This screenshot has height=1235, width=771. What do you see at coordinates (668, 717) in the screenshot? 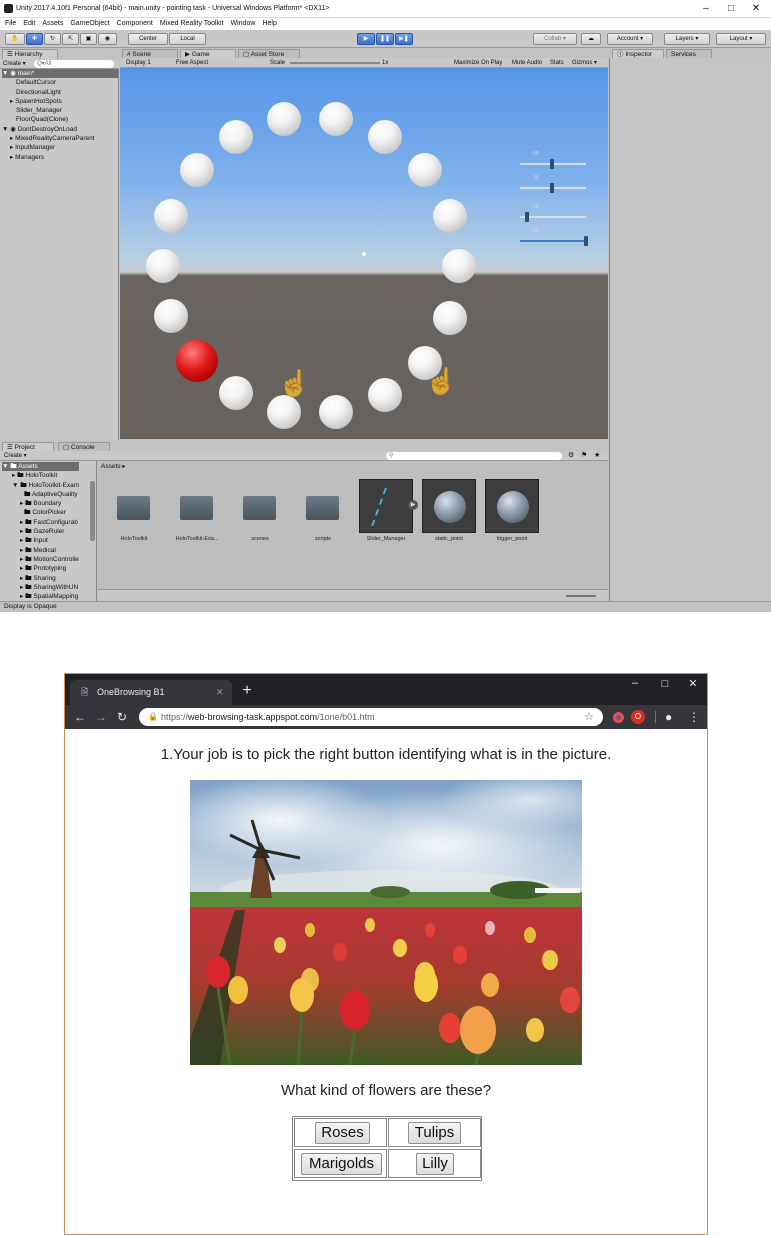
I see `profile-avatar-icon: ●` at bounding box center [668, 717].